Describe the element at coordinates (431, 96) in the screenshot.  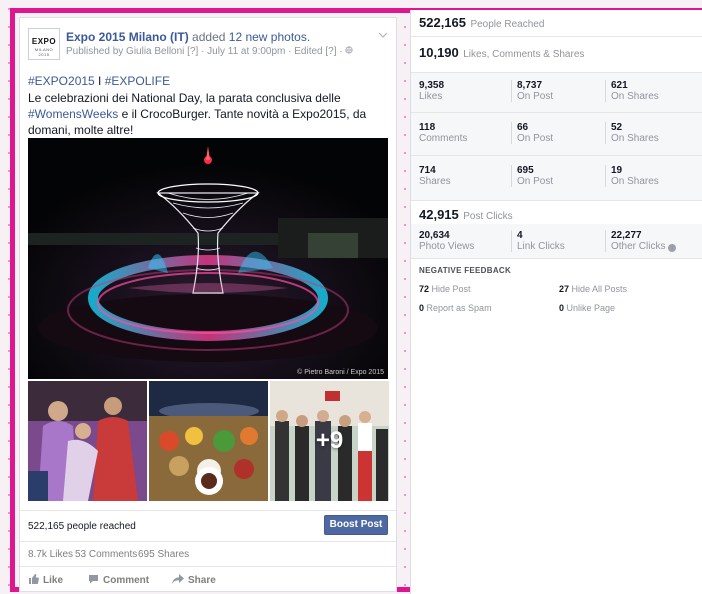
I see `likes-total-label: Likes` at that location.